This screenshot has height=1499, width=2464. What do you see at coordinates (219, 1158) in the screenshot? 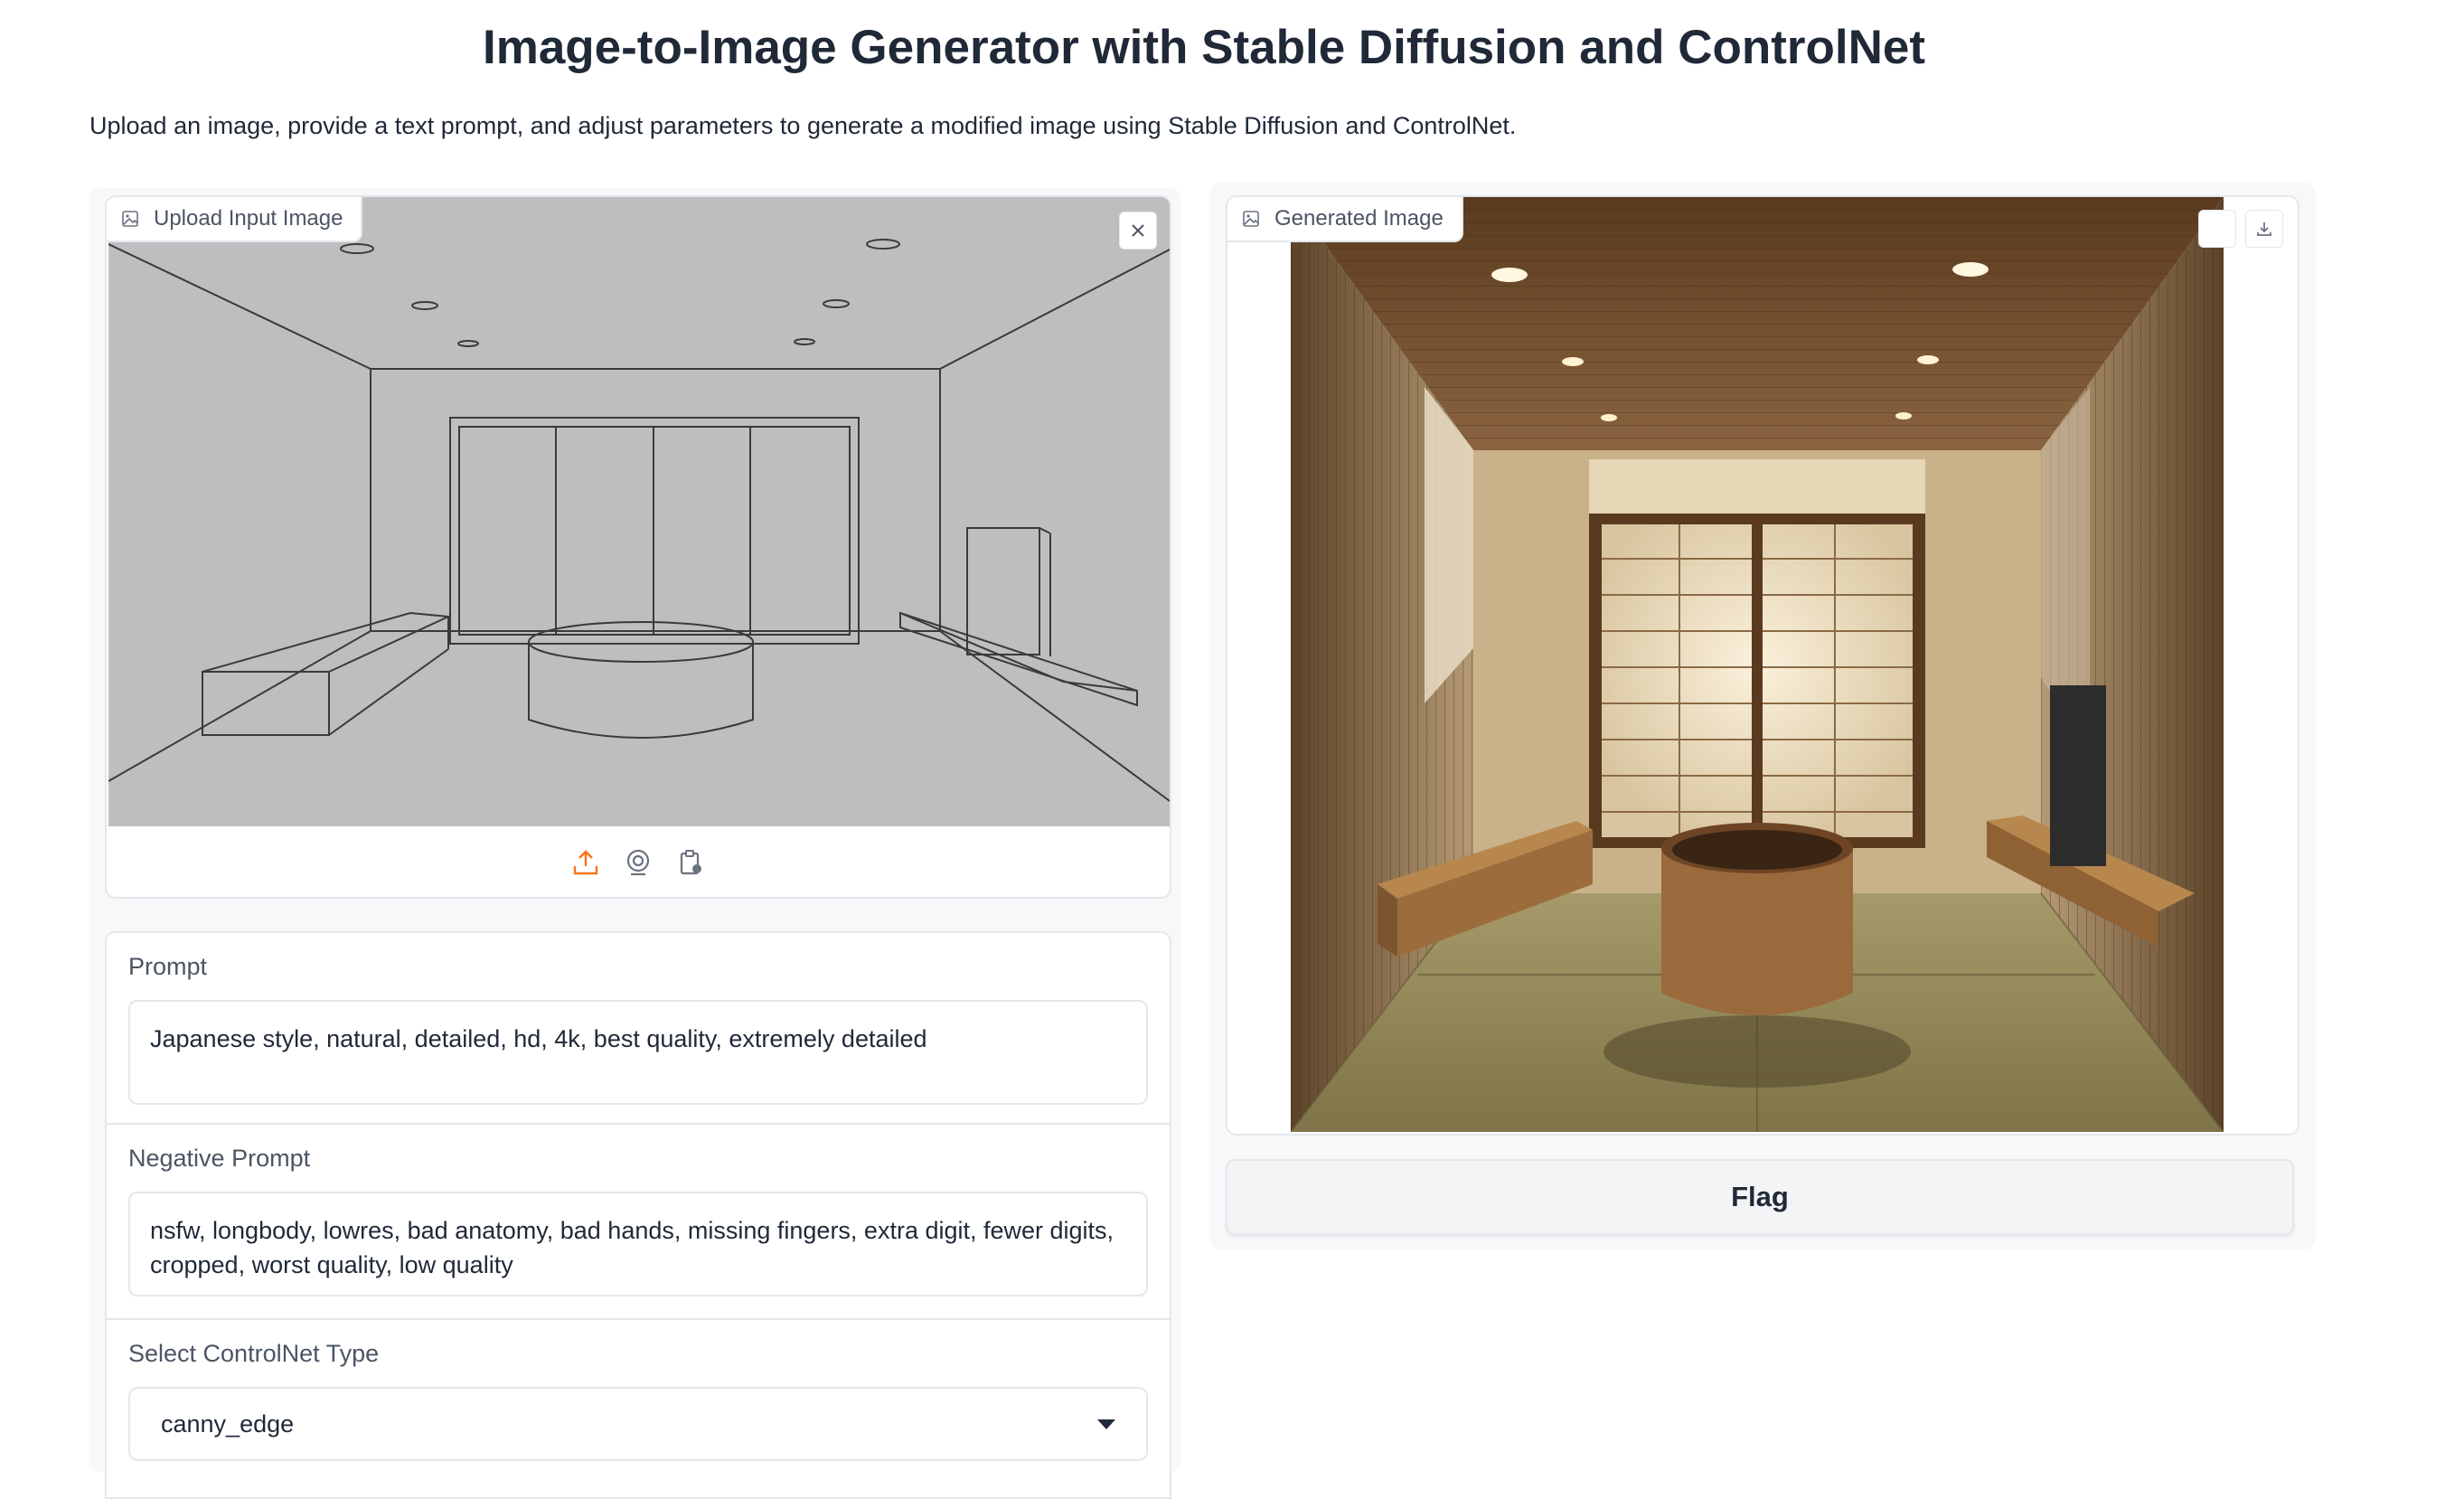
I see `negative-prompt-label: Negative Prompt` at bounding box center [219, 1158].